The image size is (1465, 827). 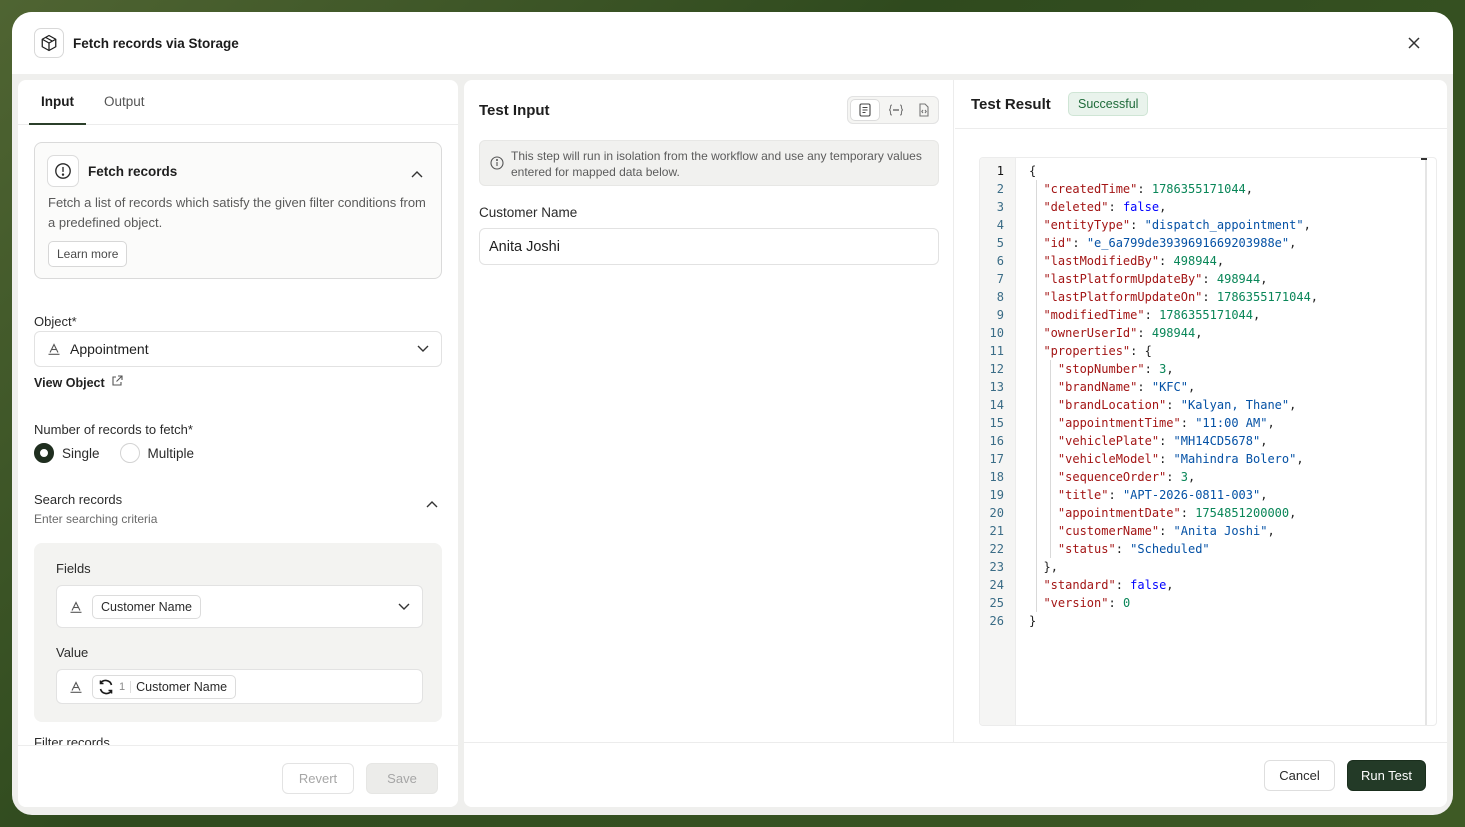 What do you see at coordinates (1033, 621) in the screenshot?
I see `code-text: }` at bounding box center [1033, 621].